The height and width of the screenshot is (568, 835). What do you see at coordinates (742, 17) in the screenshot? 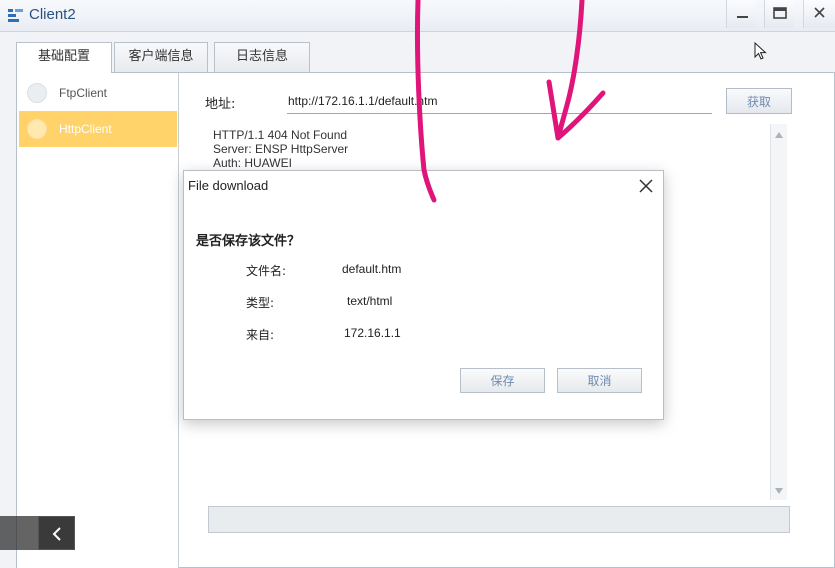
I see `minimize-icon` at bounding box center [742, 17].